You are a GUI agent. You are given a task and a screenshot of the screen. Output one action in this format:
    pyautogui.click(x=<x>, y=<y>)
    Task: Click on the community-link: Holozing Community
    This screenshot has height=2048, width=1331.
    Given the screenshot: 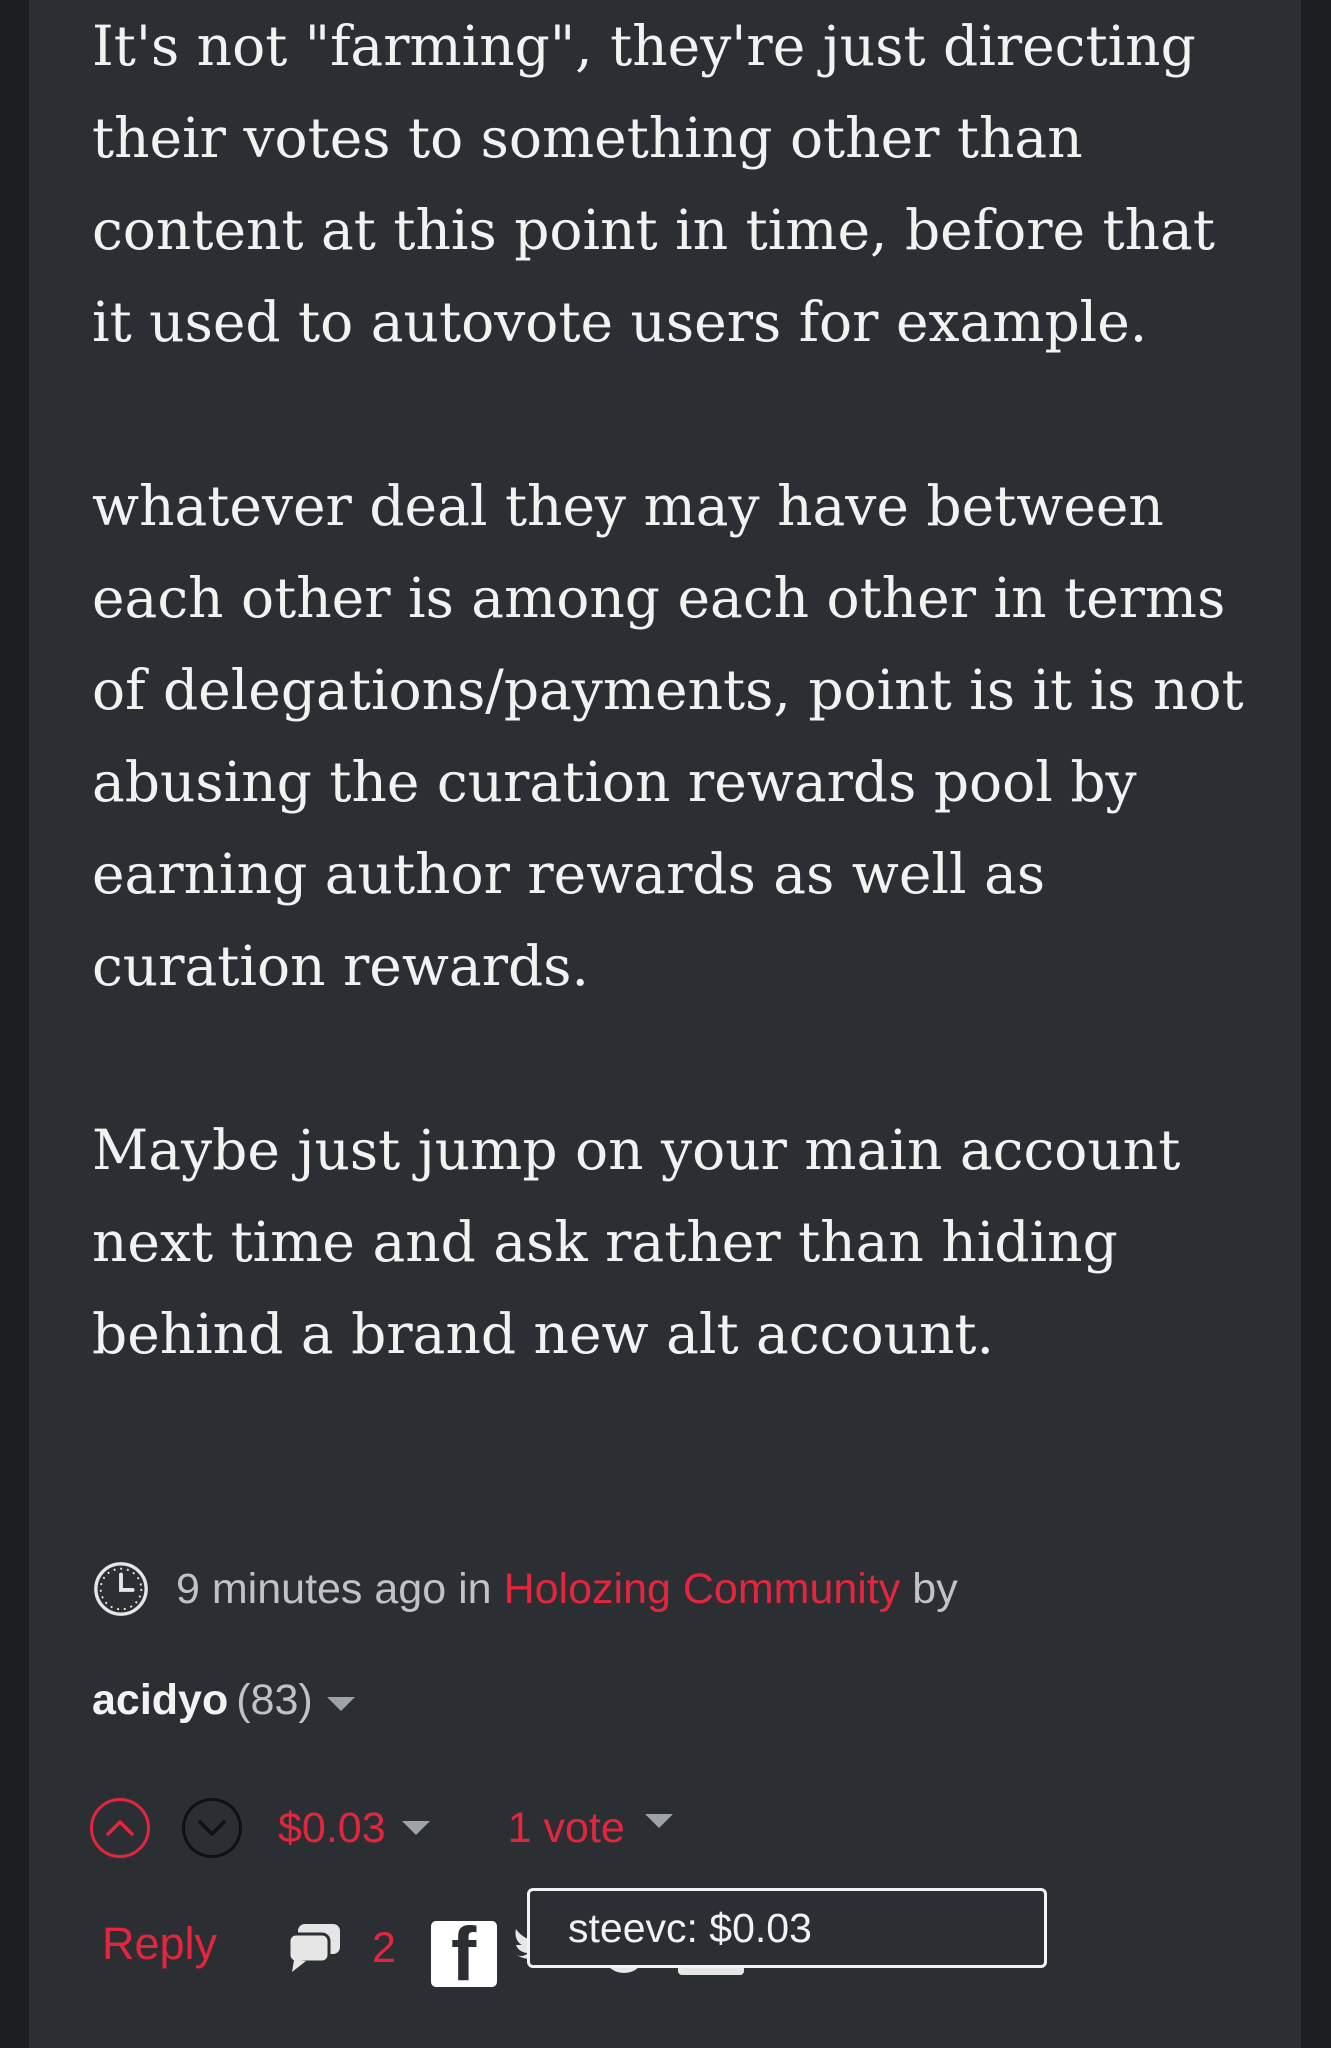 What is the action you would take?
    pyautogui.click(x=702, y=1589)
    